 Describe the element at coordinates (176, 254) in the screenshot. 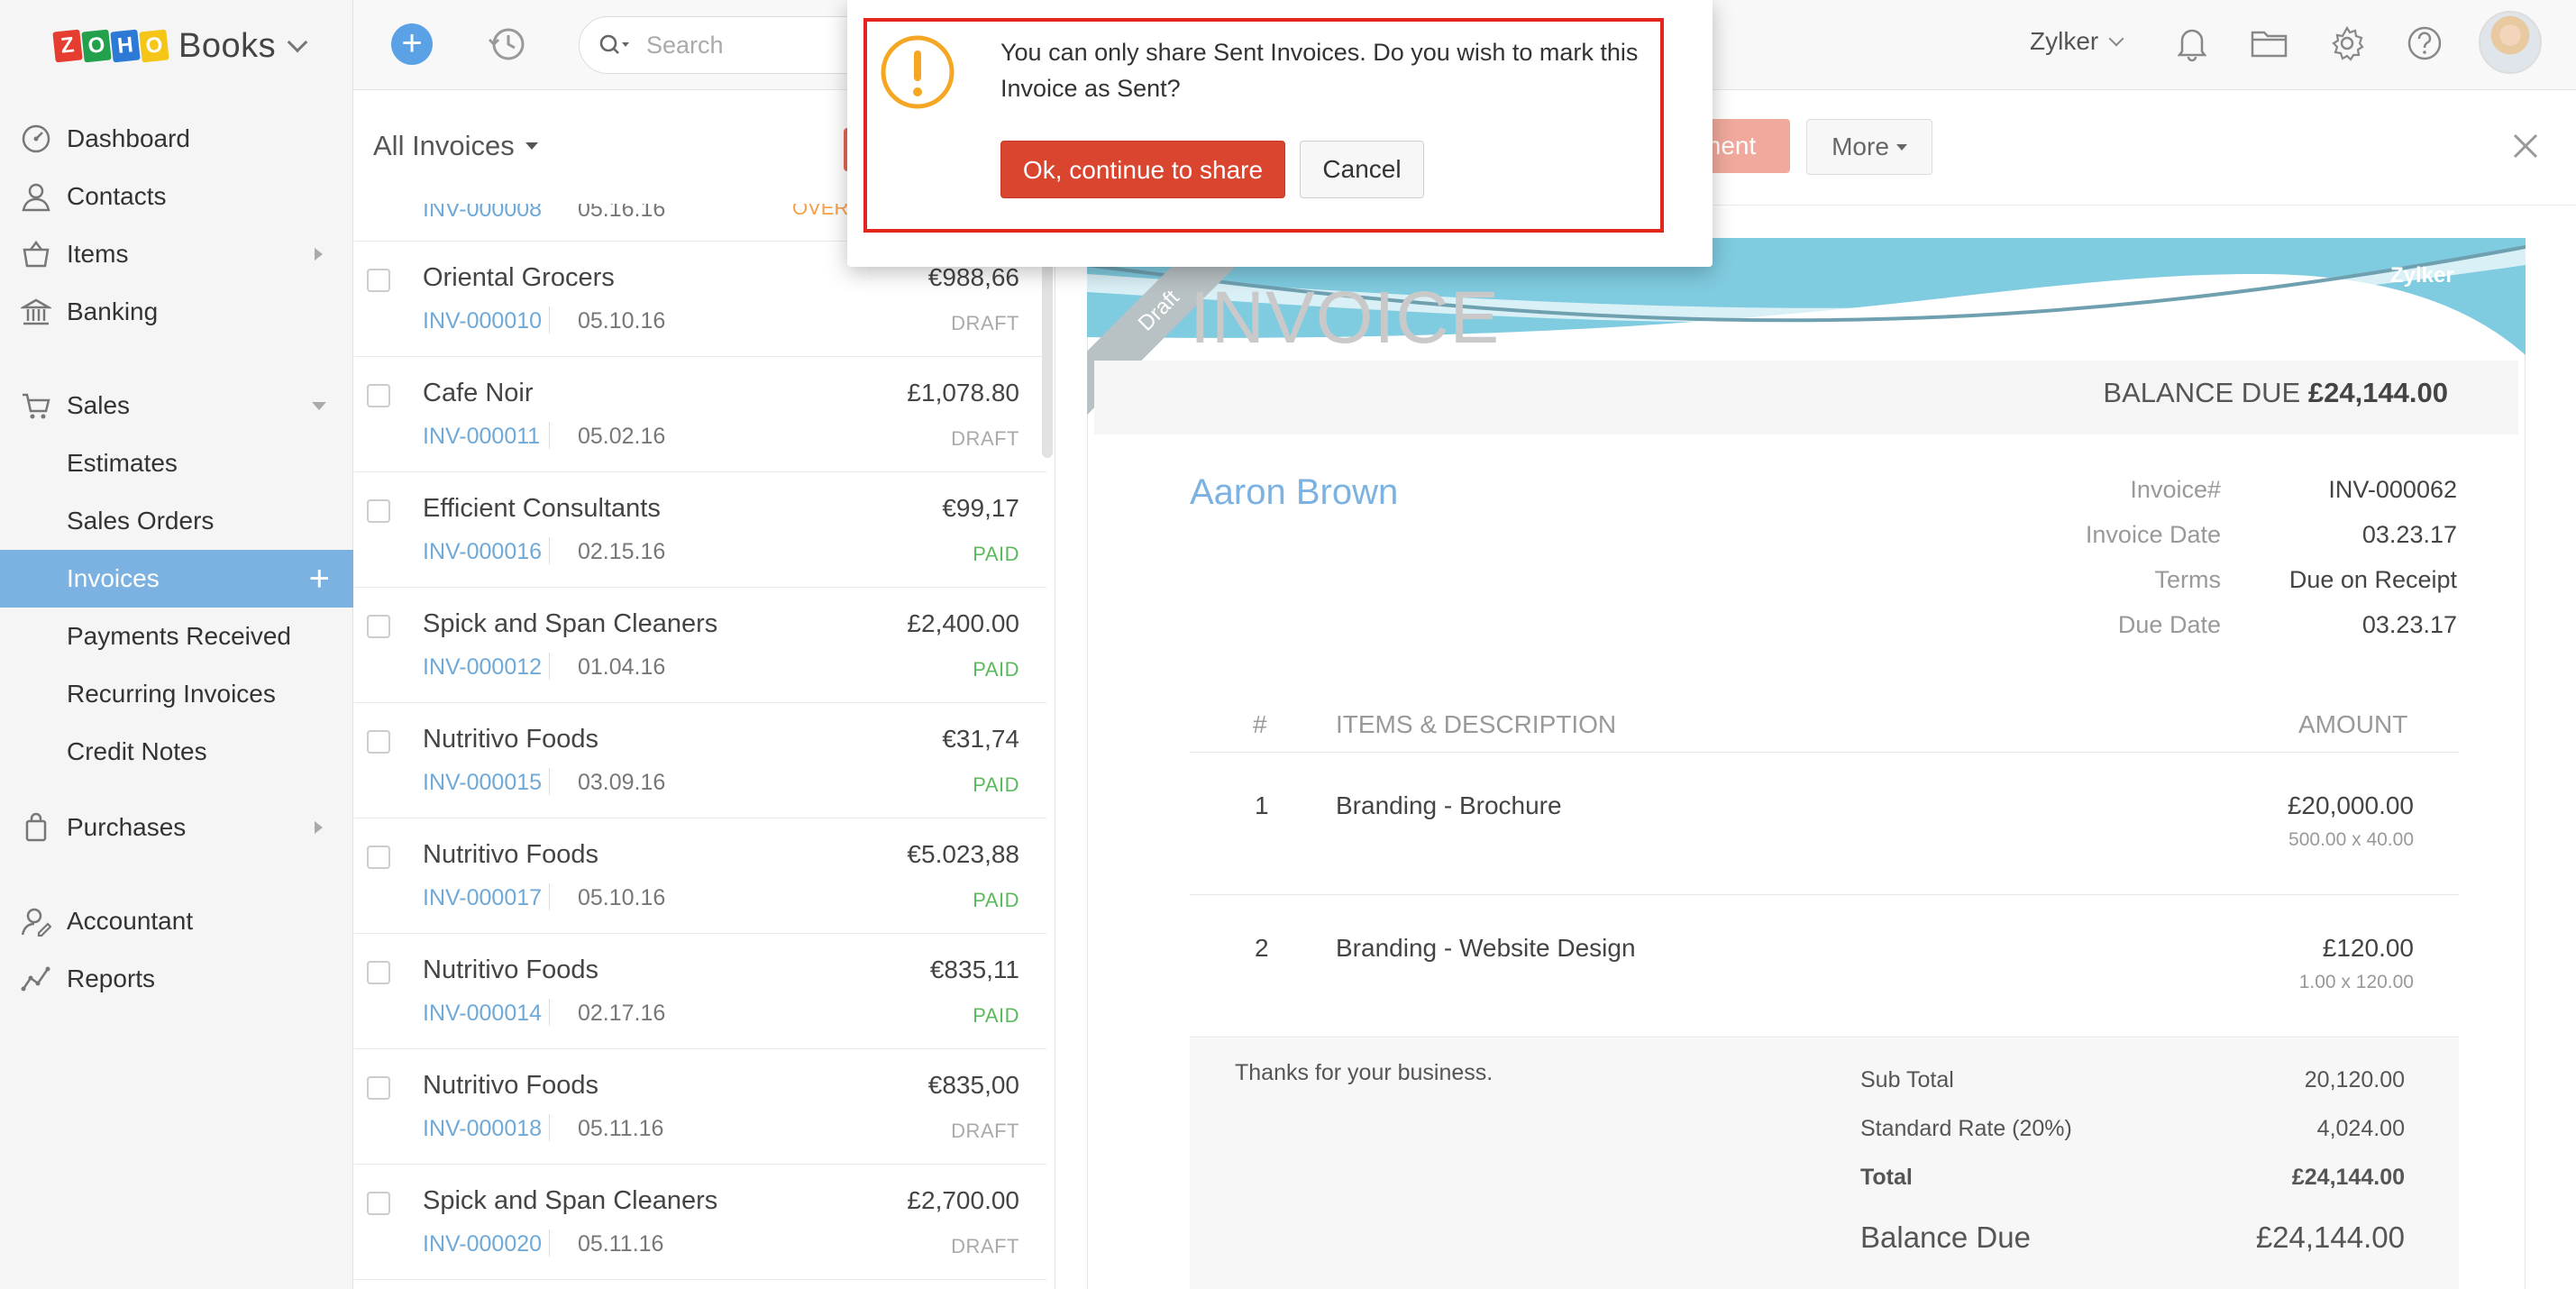

I see `sidebar-item-items: Items` at that location.